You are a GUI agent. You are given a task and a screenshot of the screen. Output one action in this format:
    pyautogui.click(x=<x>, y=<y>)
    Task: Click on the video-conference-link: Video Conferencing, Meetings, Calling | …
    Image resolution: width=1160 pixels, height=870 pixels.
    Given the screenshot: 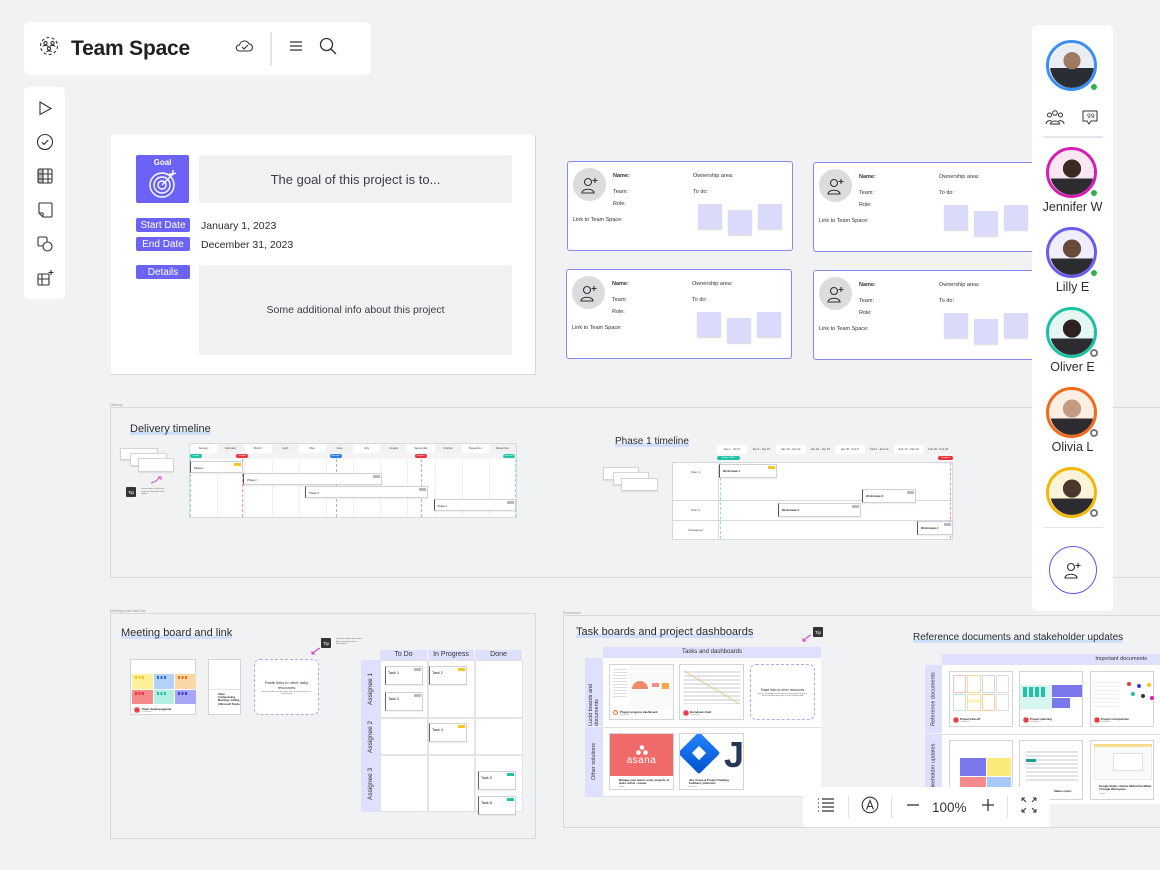 What is the action you would take?
    pyautogui.click(x=224, y=687)
    